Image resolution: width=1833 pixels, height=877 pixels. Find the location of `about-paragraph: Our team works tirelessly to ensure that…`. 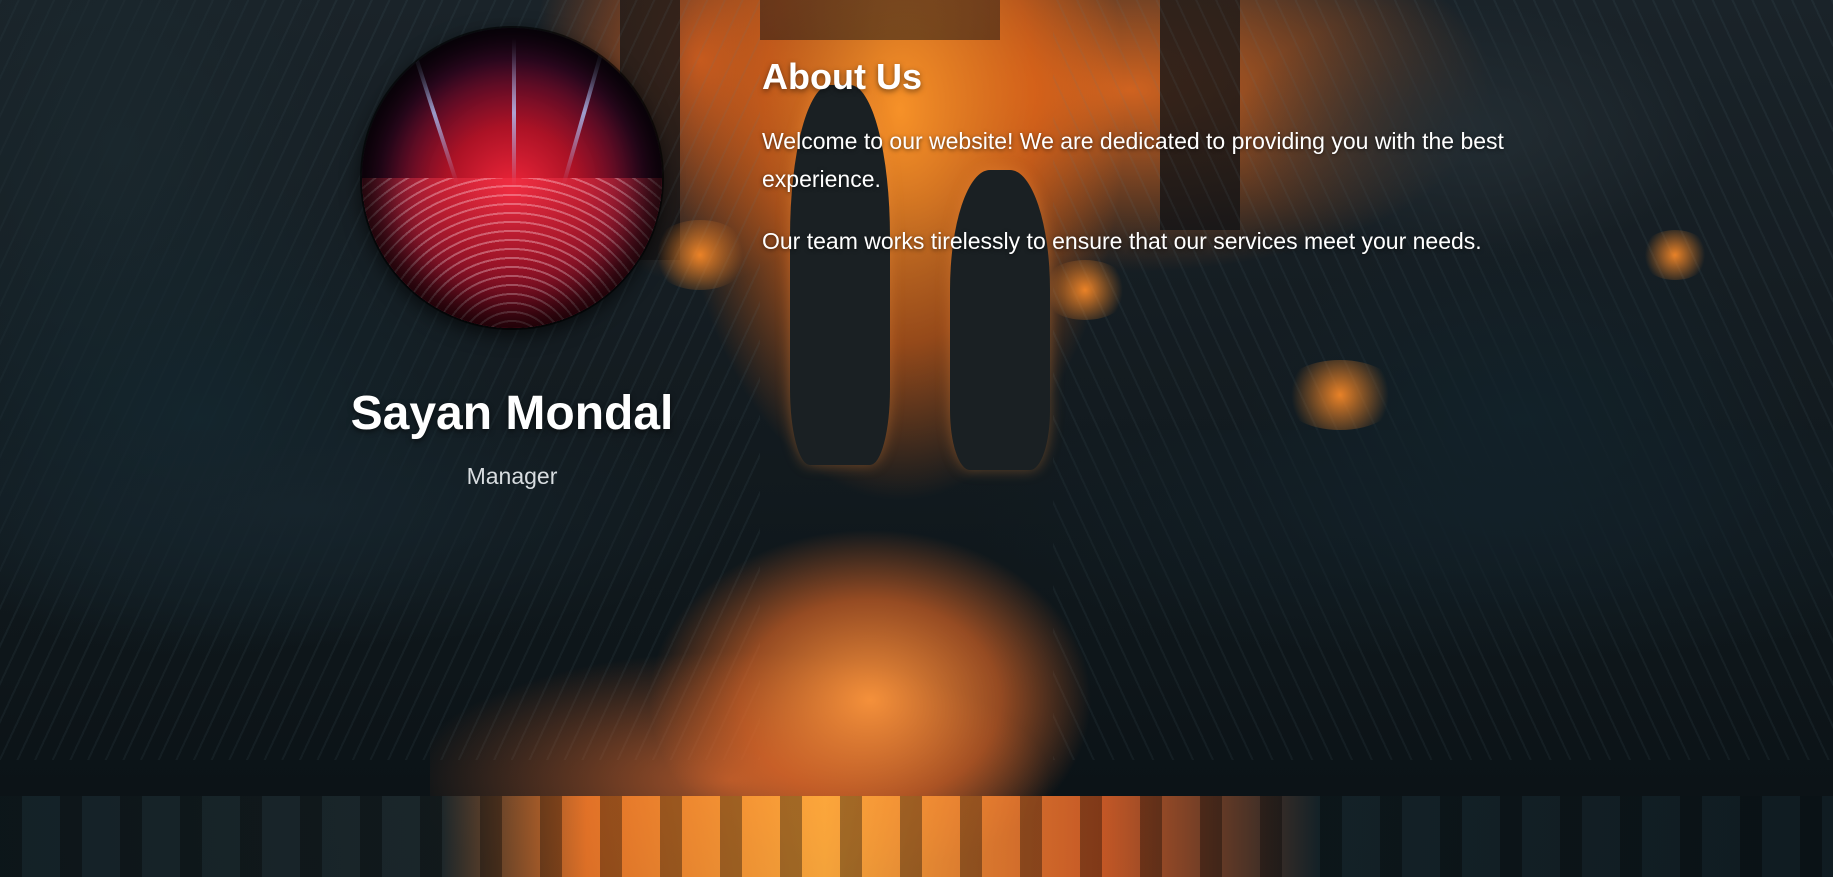

about-paragraph: Our team works tirelessly to ensure that… is located at coordinates (1122, 241).